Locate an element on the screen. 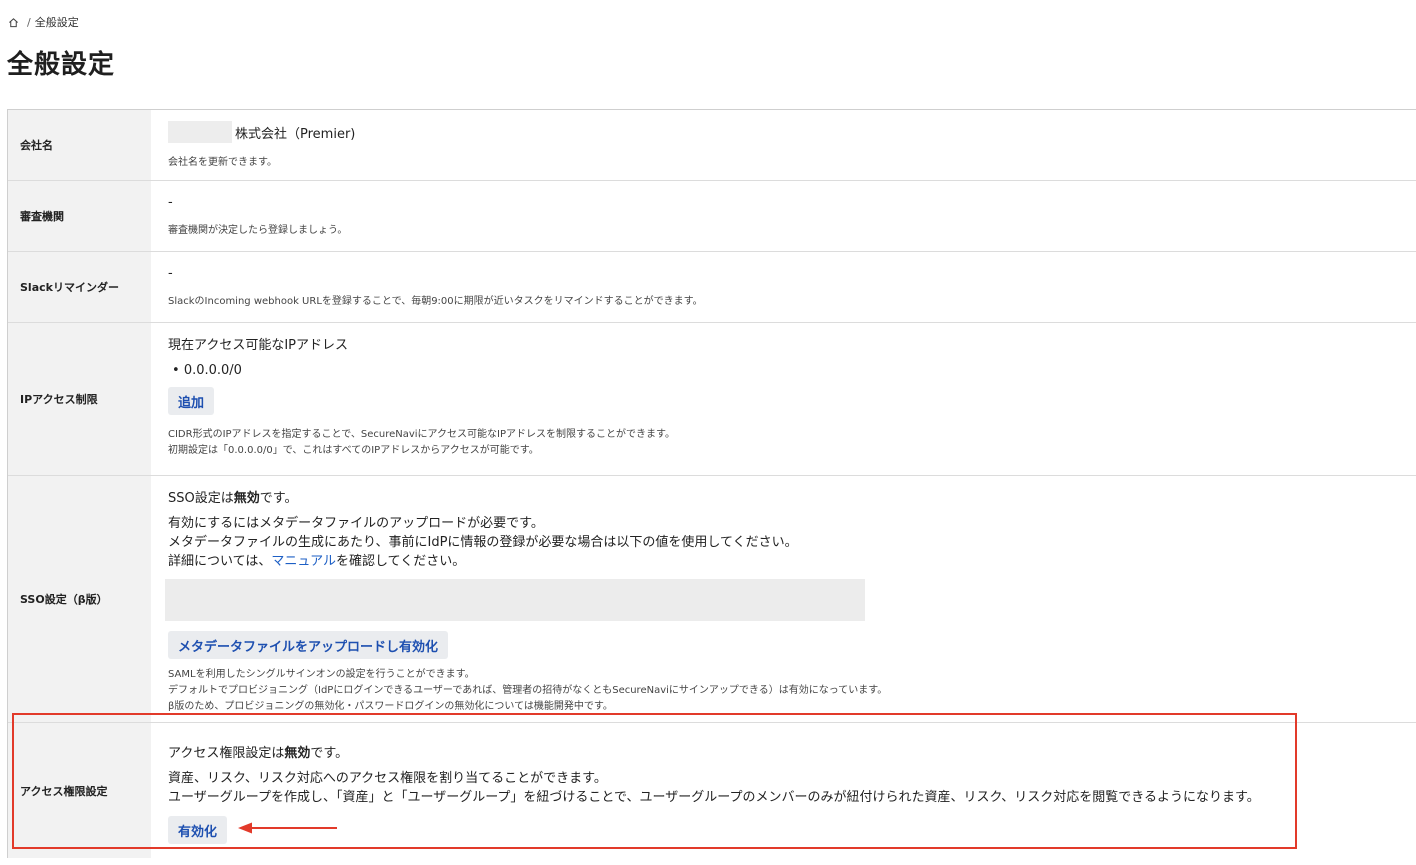 The image size is (1416, 865). ip-label: IPアクセス制限 is located at coordinates (79, 399).